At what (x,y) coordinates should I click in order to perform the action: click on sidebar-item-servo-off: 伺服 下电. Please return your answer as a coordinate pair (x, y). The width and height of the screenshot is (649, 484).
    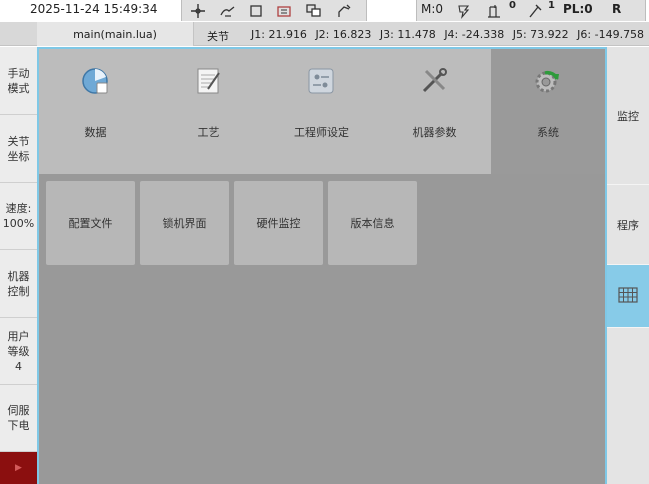
    Looking at the image, I should click on (18, 418).